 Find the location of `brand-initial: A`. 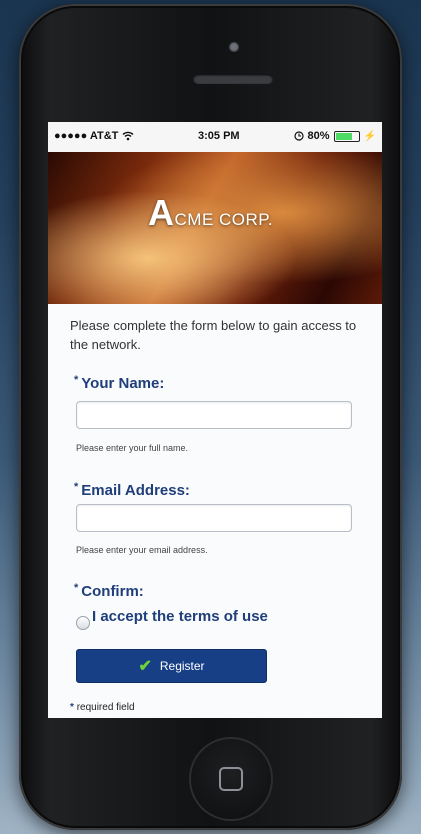

brand-initial: A is located at coordinates (161, 212).